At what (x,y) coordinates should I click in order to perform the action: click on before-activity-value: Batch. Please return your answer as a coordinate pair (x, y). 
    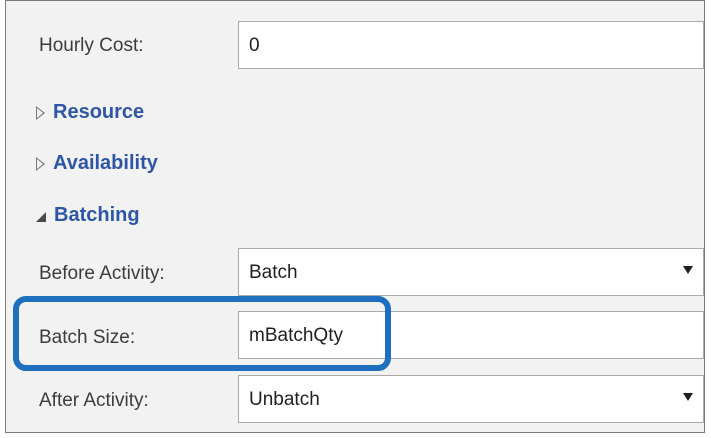
    Looking at the image, I should click on (273, 272).